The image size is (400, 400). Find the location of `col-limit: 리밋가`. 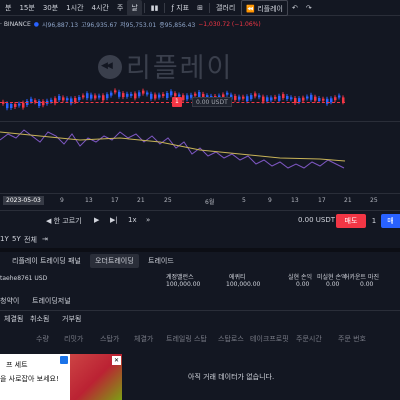

col-limit: 리밋가 is located at coordinates (73, 339).